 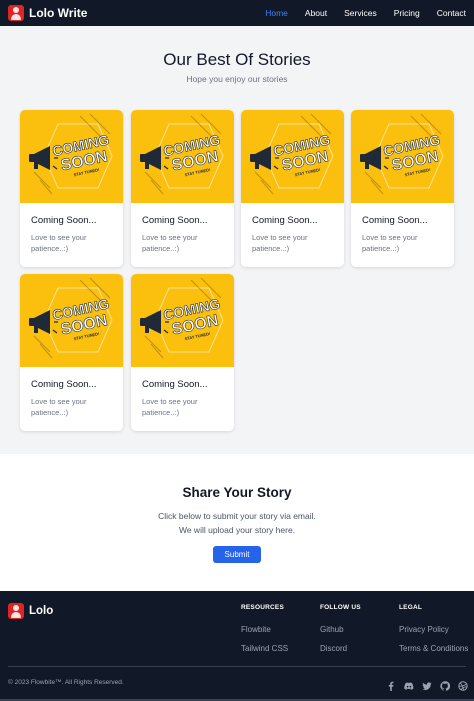 What do you see at coordinates (237, 59) in the screenshot?
I see `stories-title: Our Best Of Stories` at bounding box center [237, 59].